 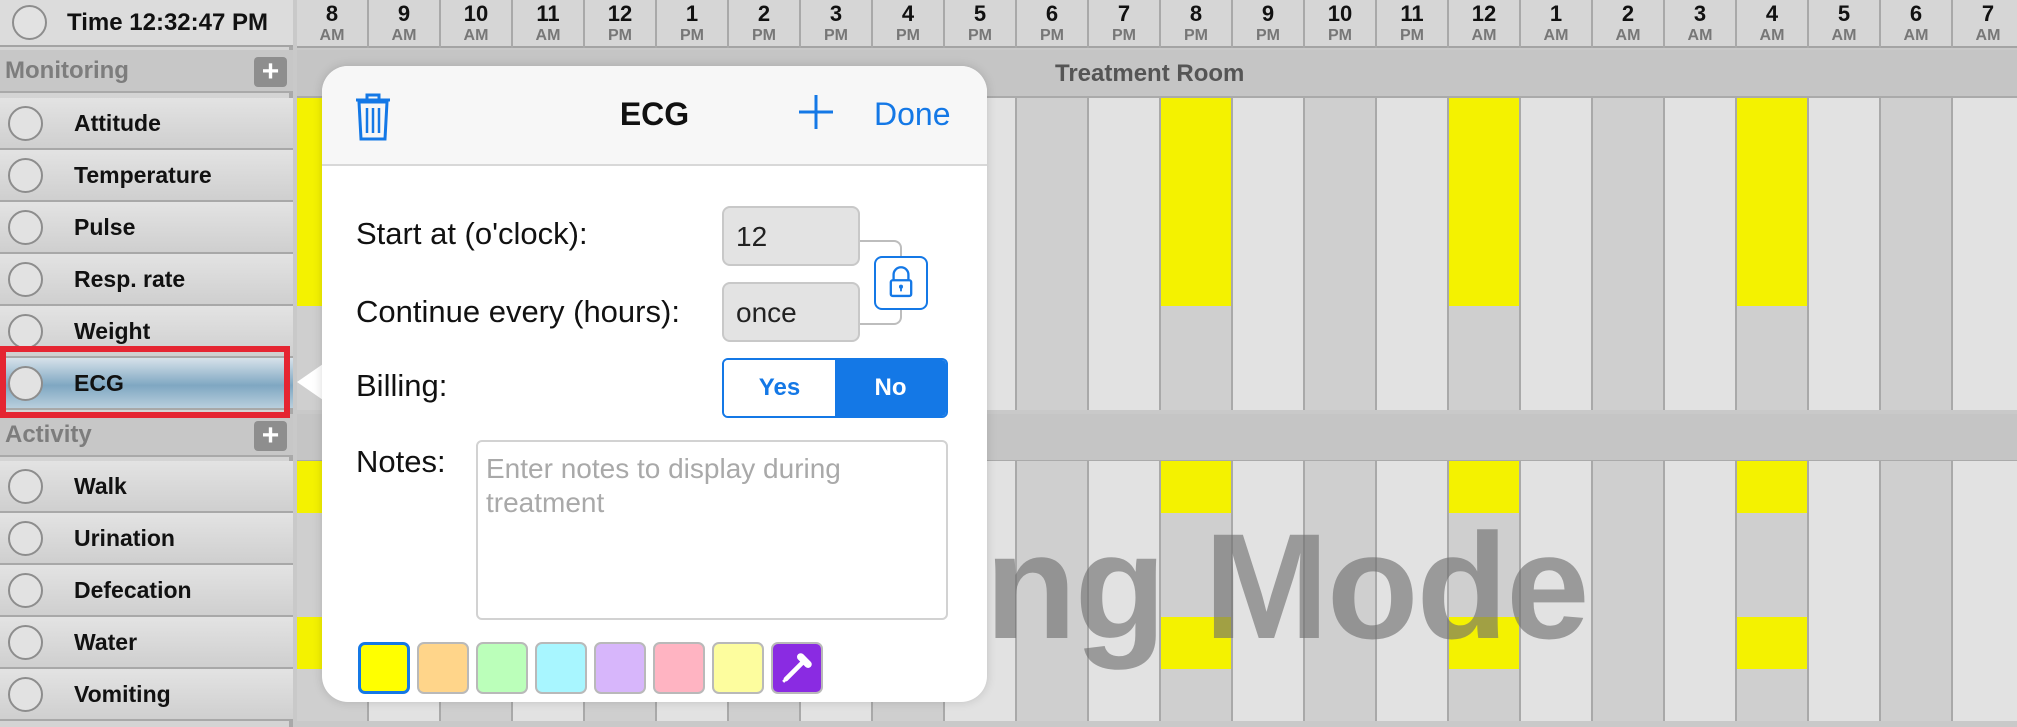 What do you see at coordinates (146, 643) in the screenshot?
I see `row-water: Water` at bounding box center [146, 643].